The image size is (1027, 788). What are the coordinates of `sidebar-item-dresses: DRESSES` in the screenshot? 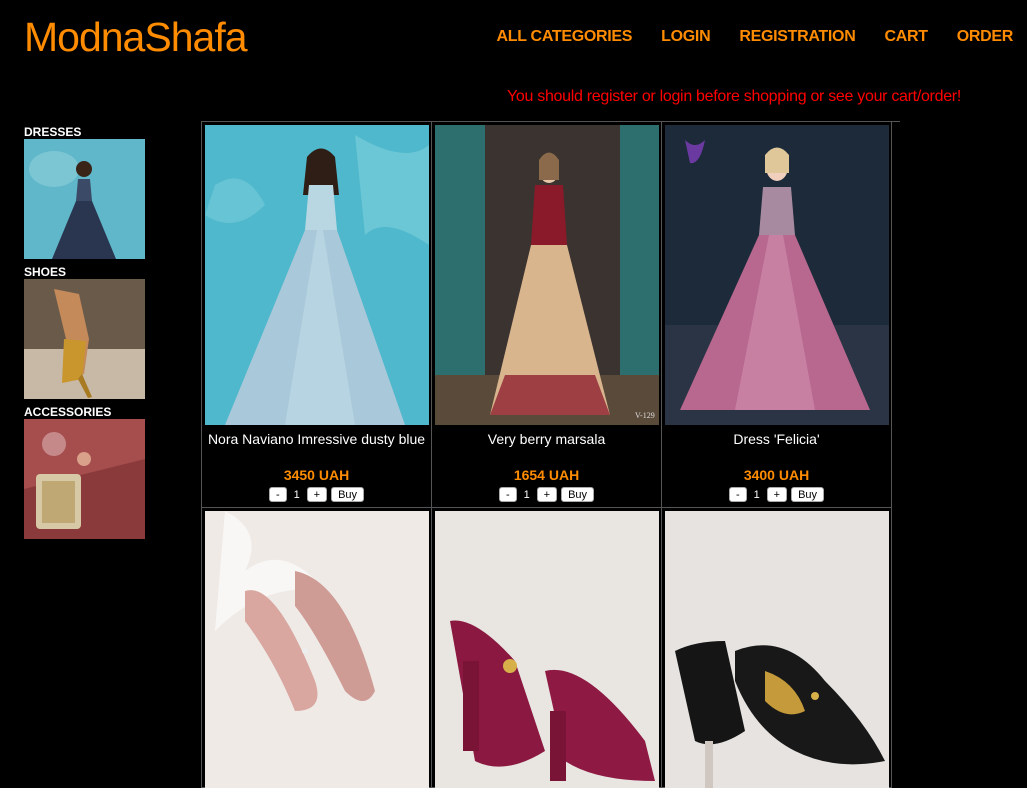 It's located at (85, 192).